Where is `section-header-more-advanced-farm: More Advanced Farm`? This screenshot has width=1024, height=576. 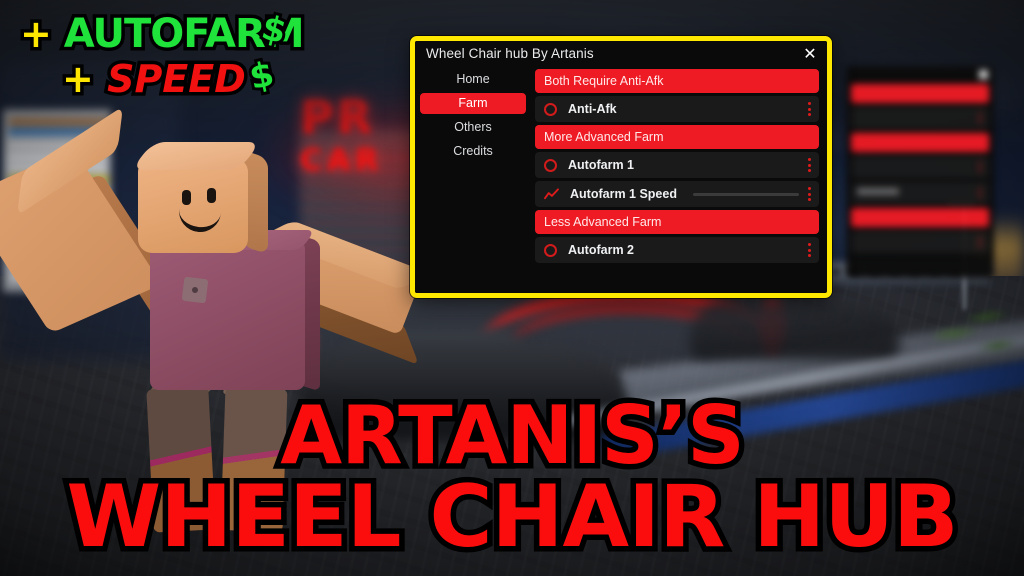 section-header-more-advanced-farm: More Advanced Farm is located at coordinates (677, 137).